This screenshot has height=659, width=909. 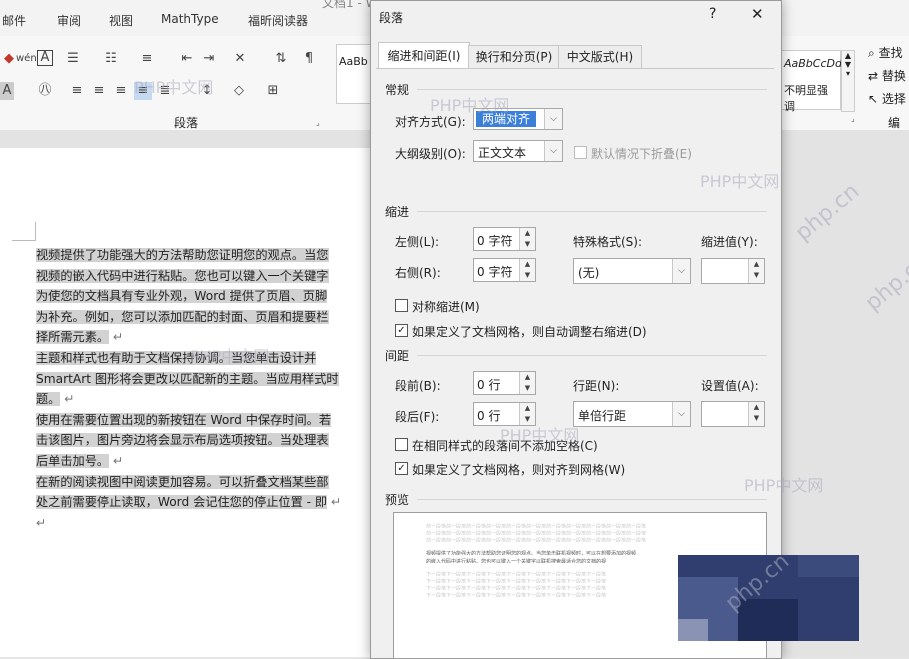 I want to click on auto-adjust-checkbox: ✓, so click(x=401, y=330).